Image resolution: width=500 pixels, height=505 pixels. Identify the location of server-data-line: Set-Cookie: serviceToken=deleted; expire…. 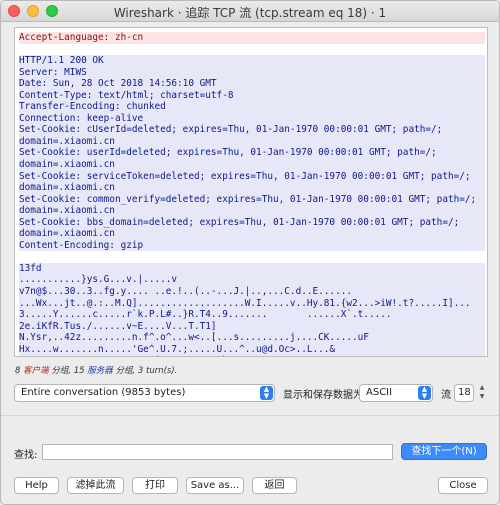
(252, 176).